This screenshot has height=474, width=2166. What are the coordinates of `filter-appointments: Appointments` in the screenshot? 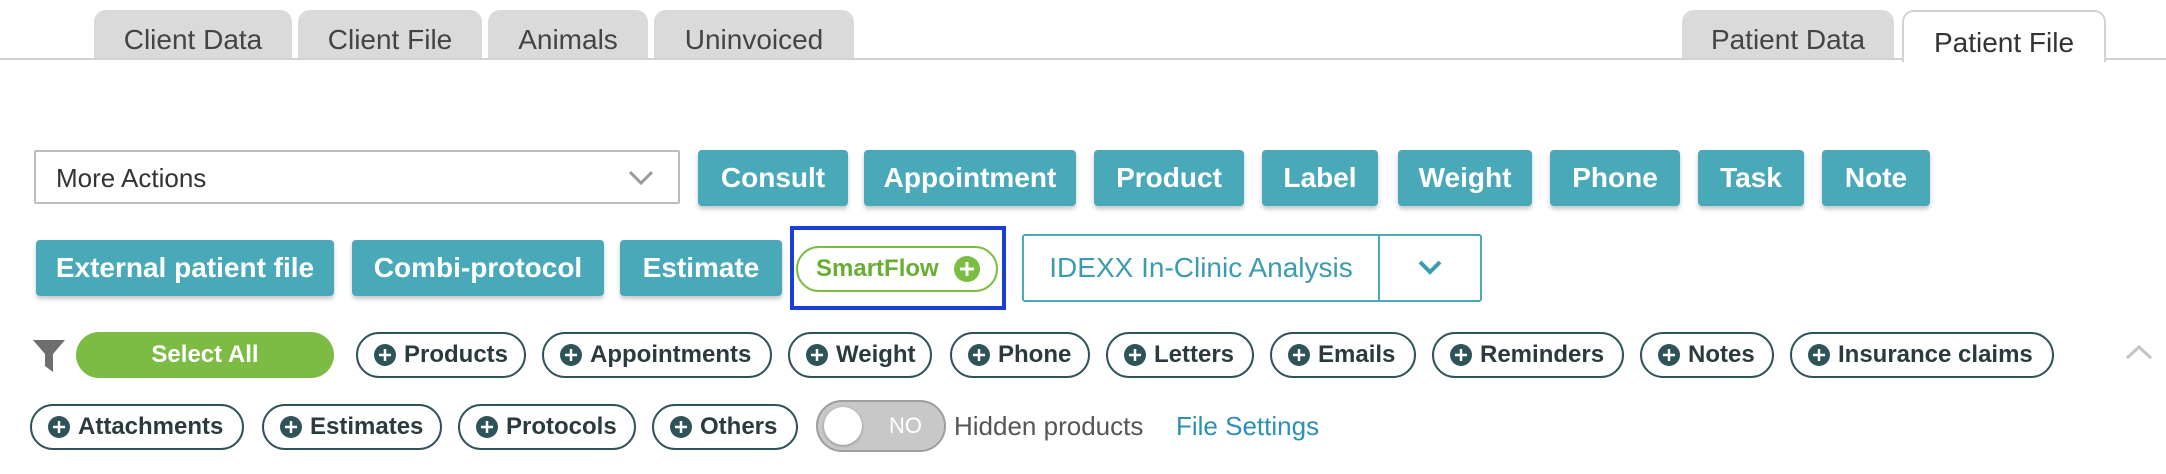 It's located at (657, 355).